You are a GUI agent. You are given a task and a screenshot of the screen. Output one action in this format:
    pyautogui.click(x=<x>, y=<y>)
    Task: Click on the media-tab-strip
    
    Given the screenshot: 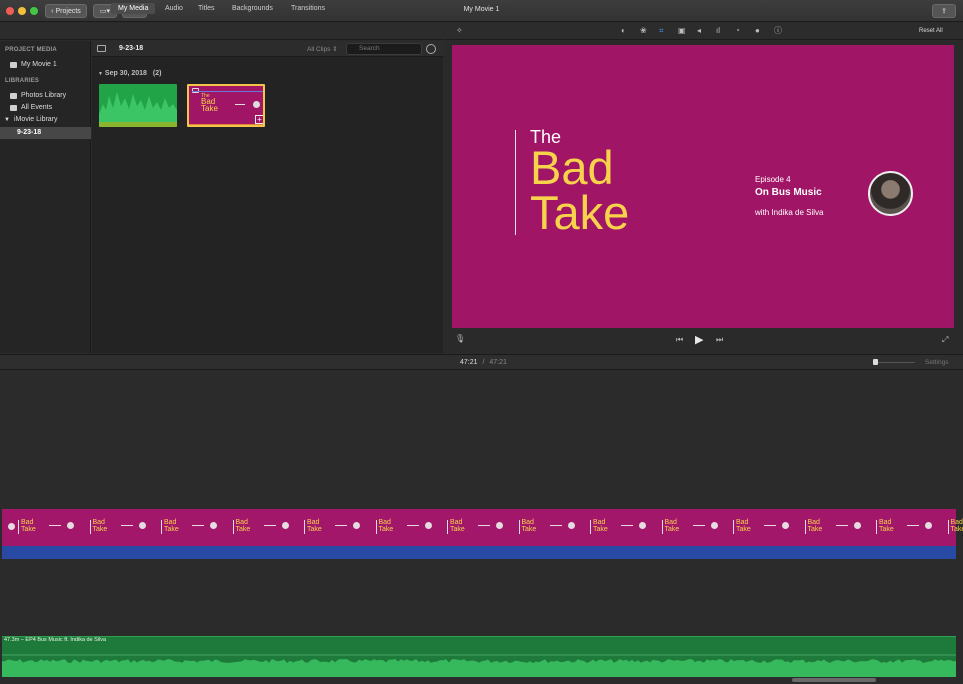 What is the action you would take?
    pyautogui.click(x=221, y=31)
    